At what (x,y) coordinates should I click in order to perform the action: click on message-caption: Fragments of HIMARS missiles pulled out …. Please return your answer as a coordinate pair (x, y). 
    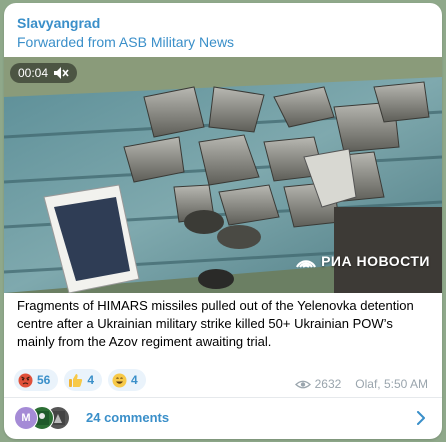
    Looking at the image, I should click on (215, 323).